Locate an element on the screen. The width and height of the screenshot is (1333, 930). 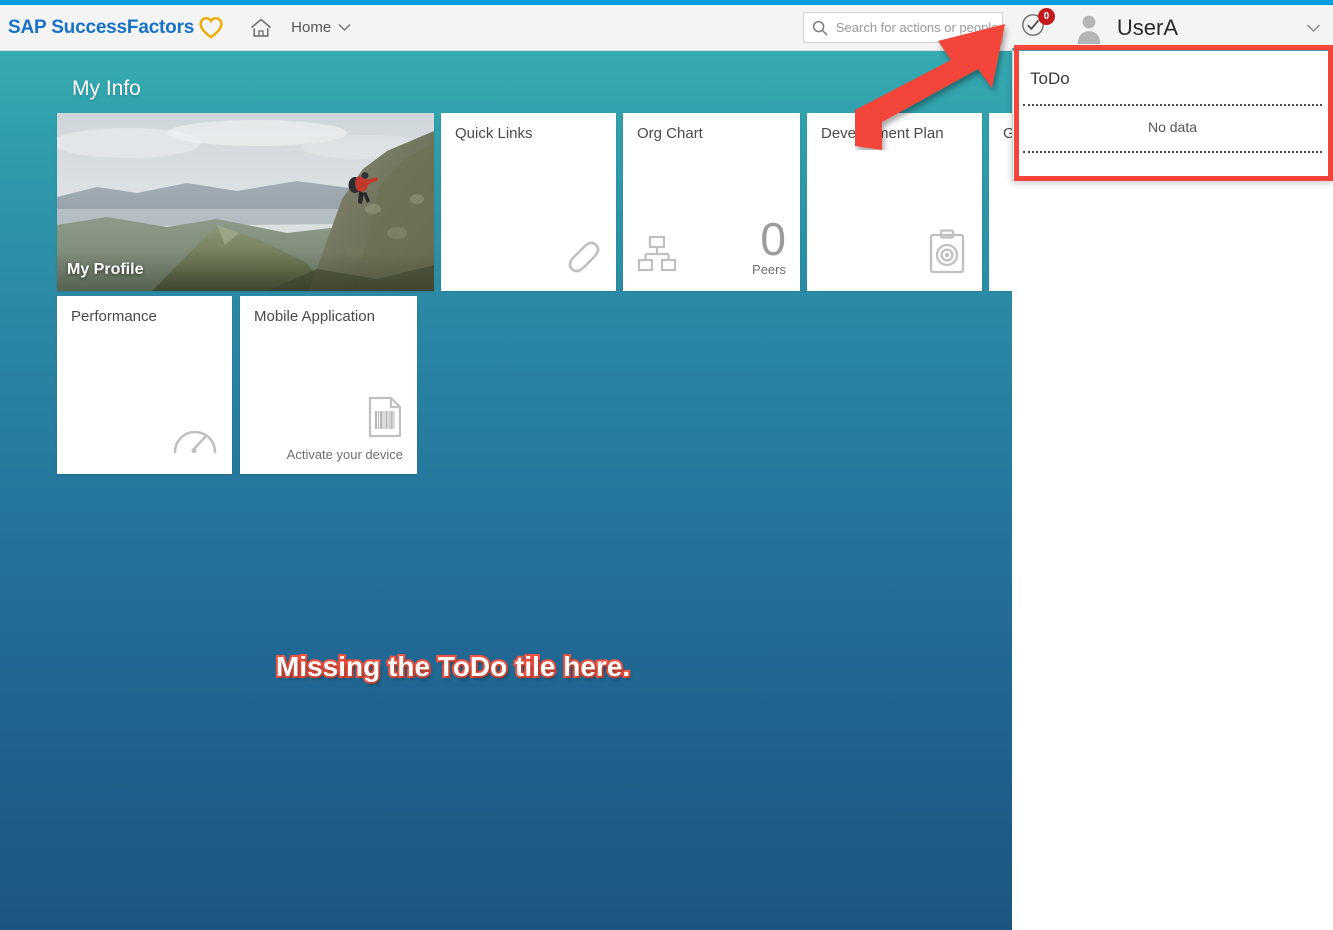
home-icon is located at coordinates (261, 28).